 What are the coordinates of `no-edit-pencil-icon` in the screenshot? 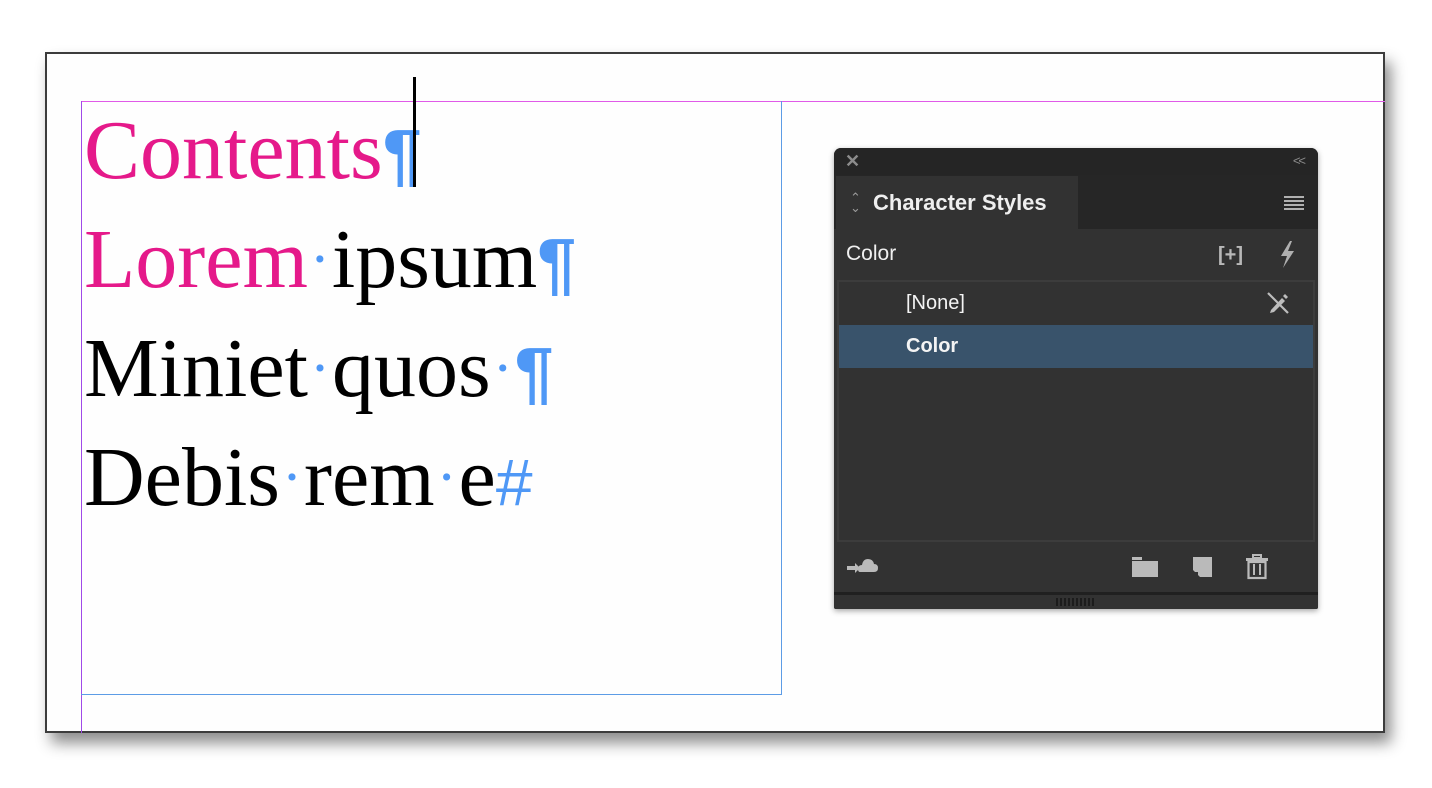 It's located at (1278, 303).